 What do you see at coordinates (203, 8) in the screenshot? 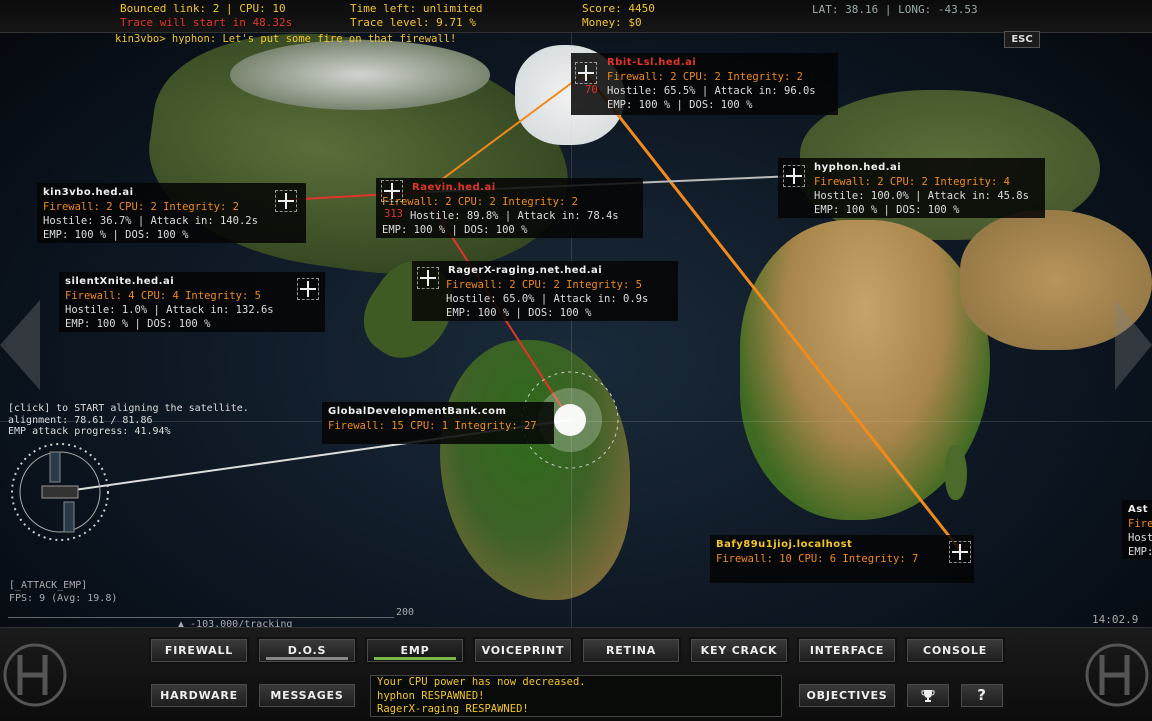
I see `bounced-link-status: Bounced link: 2 | CPU: 10` at bounding box center [203, 8].